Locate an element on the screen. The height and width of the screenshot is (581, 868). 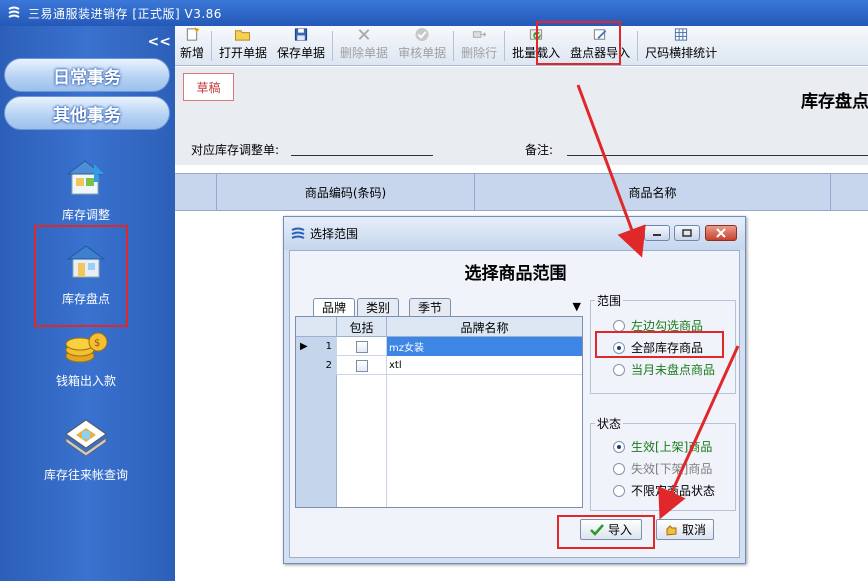
ledger-query-icon is located at coordinates (86, 438).